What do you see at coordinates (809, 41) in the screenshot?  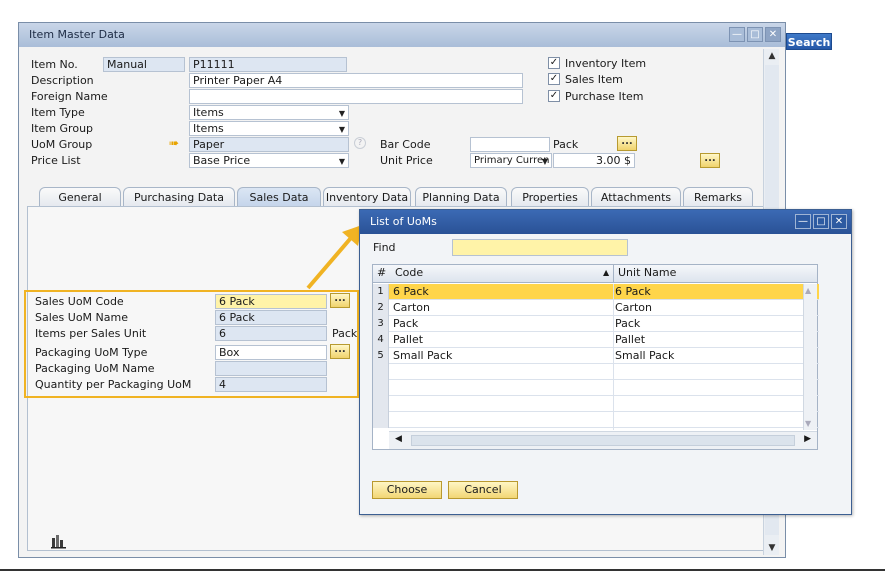 I see `search-button: Search` at bounding box center [809, 41].